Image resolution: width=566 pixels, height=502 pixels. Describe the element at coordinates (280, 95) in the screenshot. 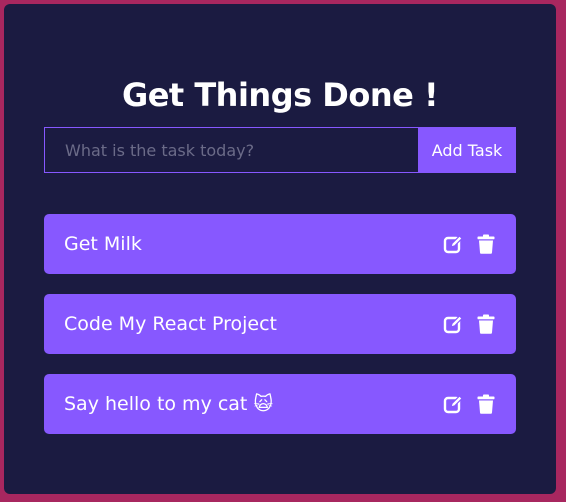

I see `page-title: Get Things Done !` at that location.